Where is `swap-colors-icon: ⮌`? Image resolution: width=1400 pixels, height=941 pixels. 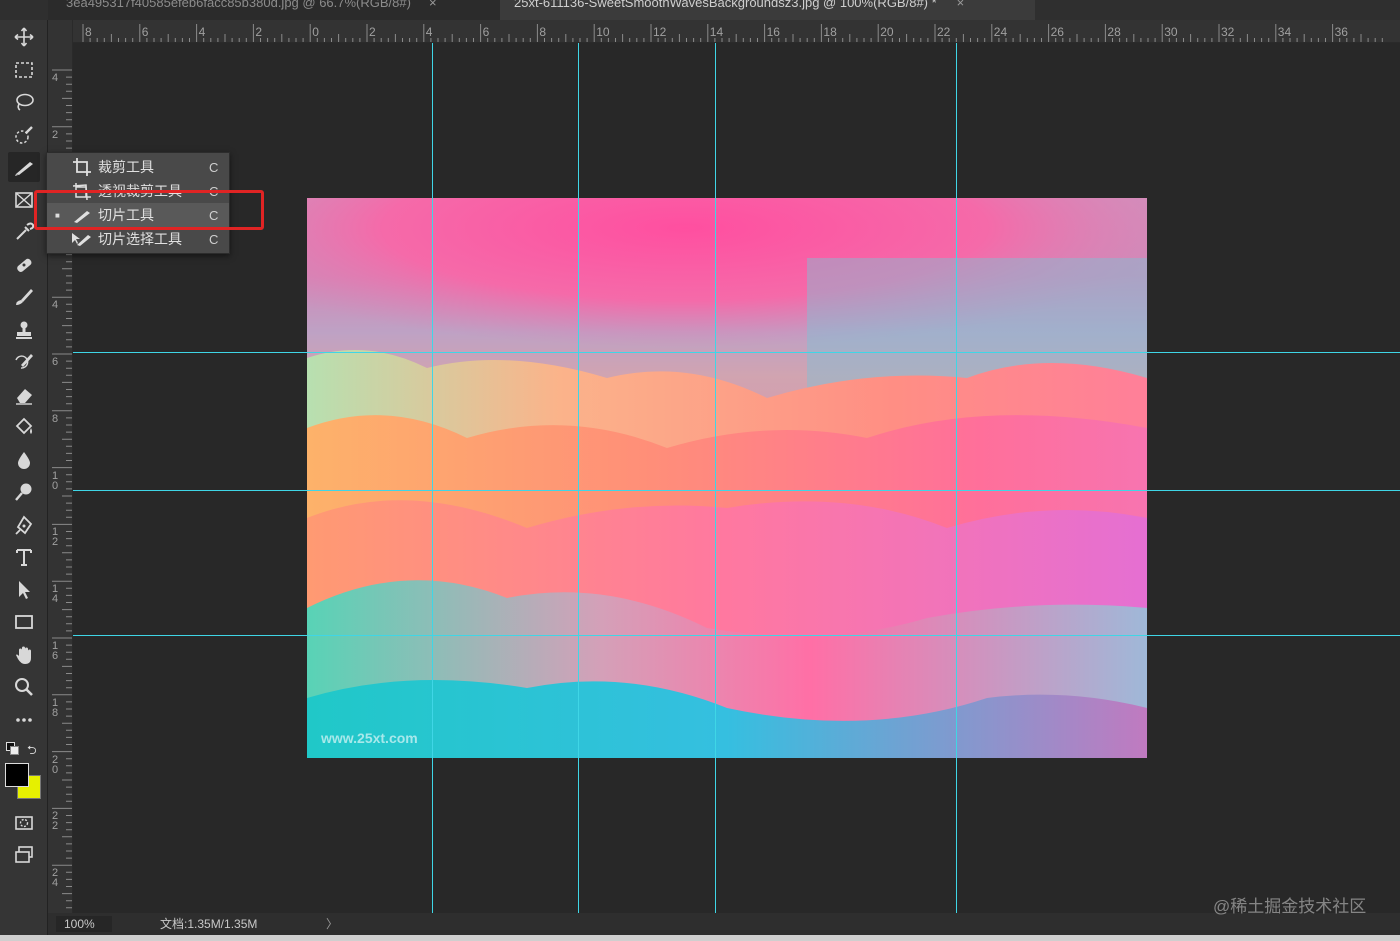 swap-colors-icon: ⮌ is located at coordinates (32, 751).